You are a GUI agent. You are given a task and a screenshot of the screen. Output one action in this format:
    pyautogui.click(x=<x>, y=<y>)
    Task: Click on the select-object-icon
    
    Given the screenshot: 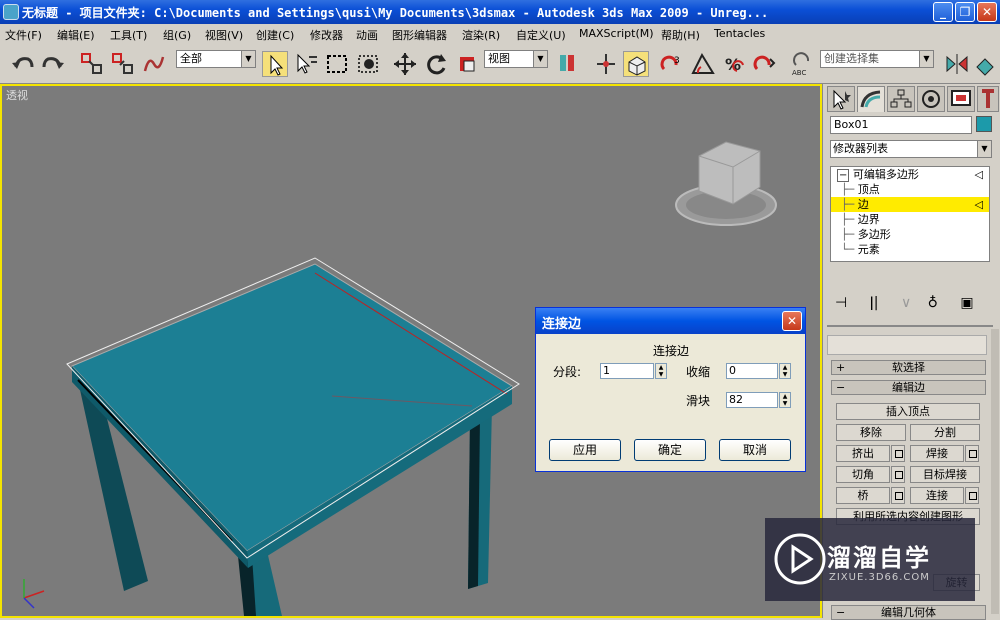 What is the action you would take?
    pyautogui.click(x=275, y=64)
    